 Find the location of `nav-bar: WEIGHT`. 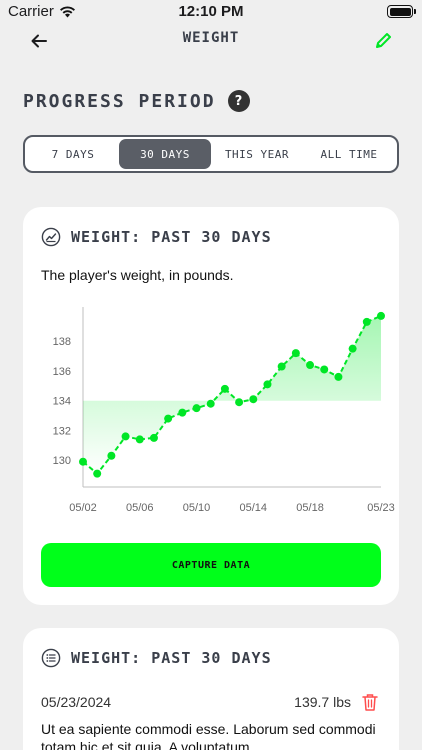

nav-bar: WEIGHT is located at coordinates (211, 40).